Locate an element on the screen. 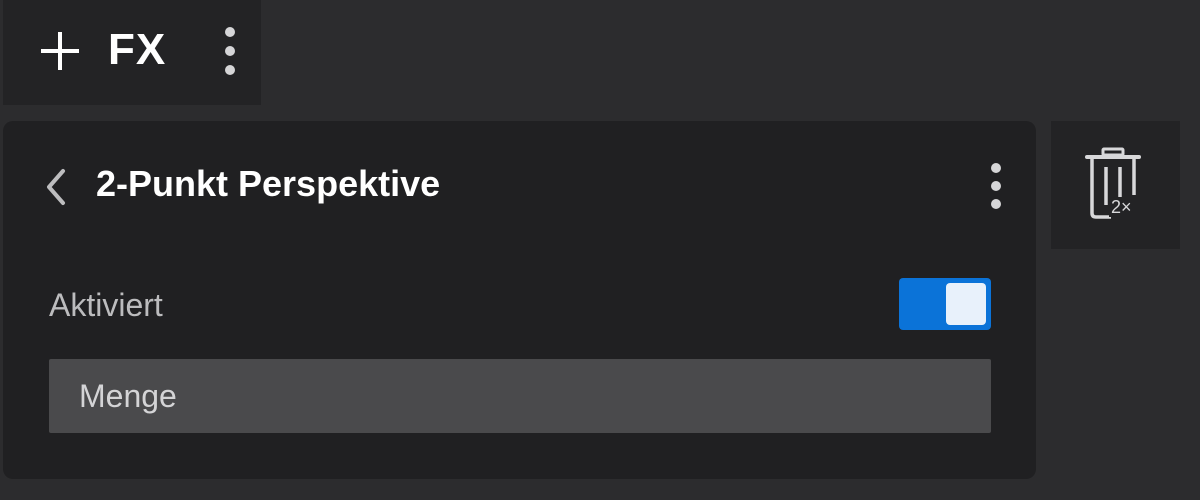  amount-label: Menge is located at coordinates (128, 396).